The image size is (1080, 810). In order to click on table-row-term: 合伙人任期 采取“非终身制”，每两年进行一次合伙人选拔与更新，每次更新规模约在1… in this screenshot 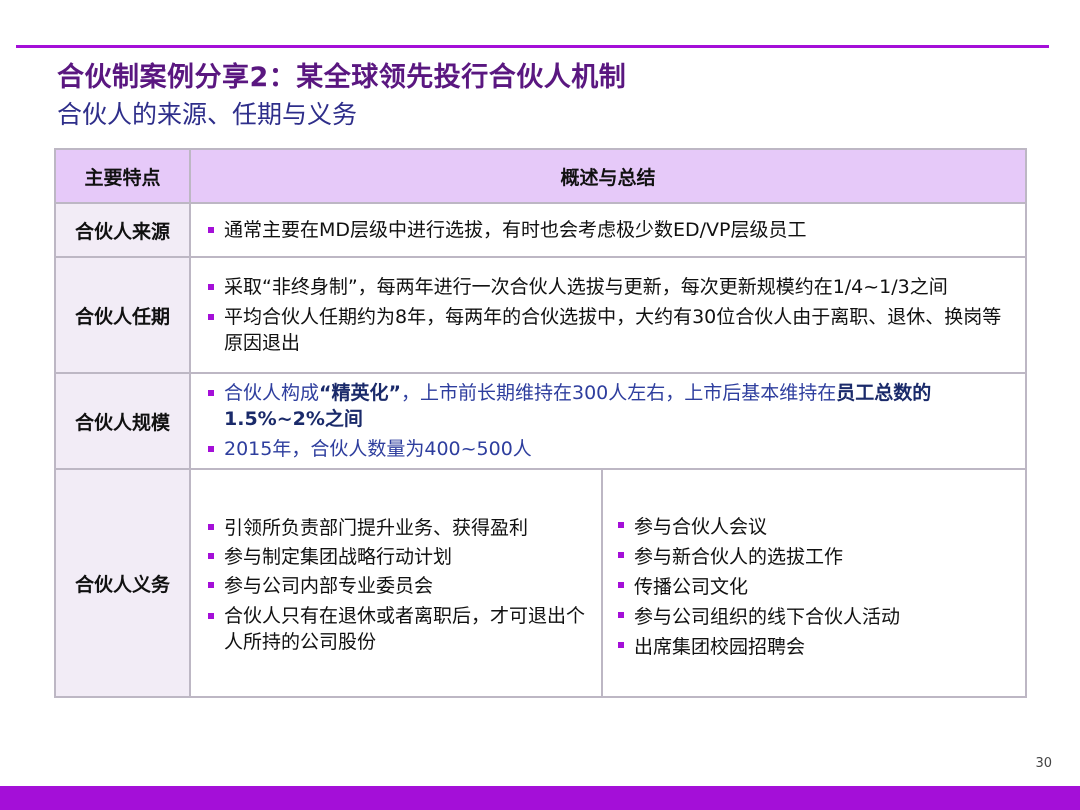, I will do `click(540, 315)`.